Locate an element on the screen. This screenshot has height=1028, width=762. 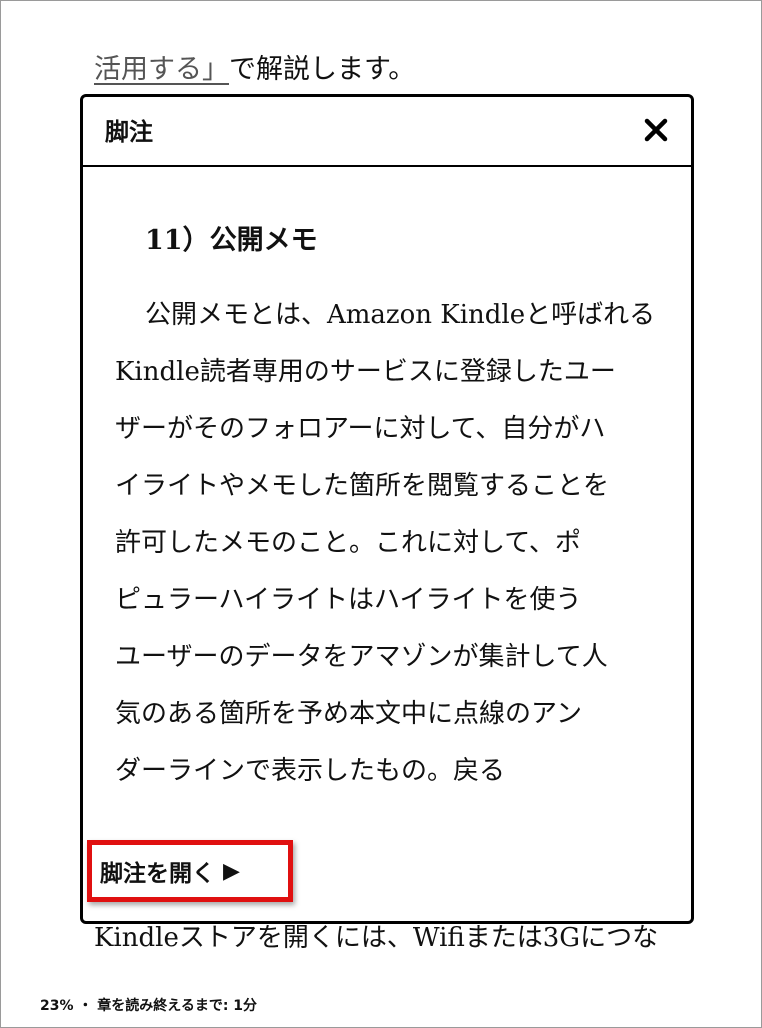
footnote-line: ダーラインで表示したもの。戻る is located at coordinates (395, 771).